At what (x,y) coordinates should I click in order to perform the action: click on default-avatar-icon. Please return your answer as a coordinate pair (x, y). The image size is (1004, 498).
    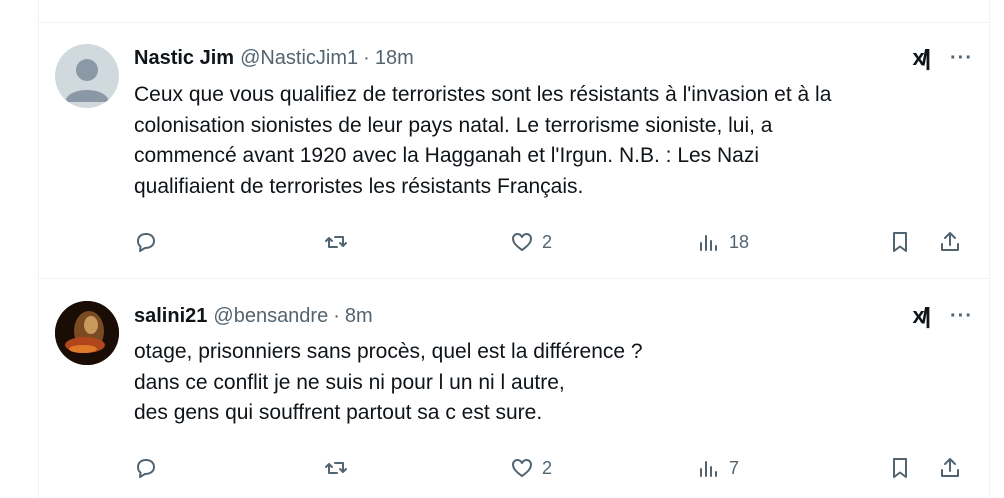
    Looking at the image, I should click on (87, 80).